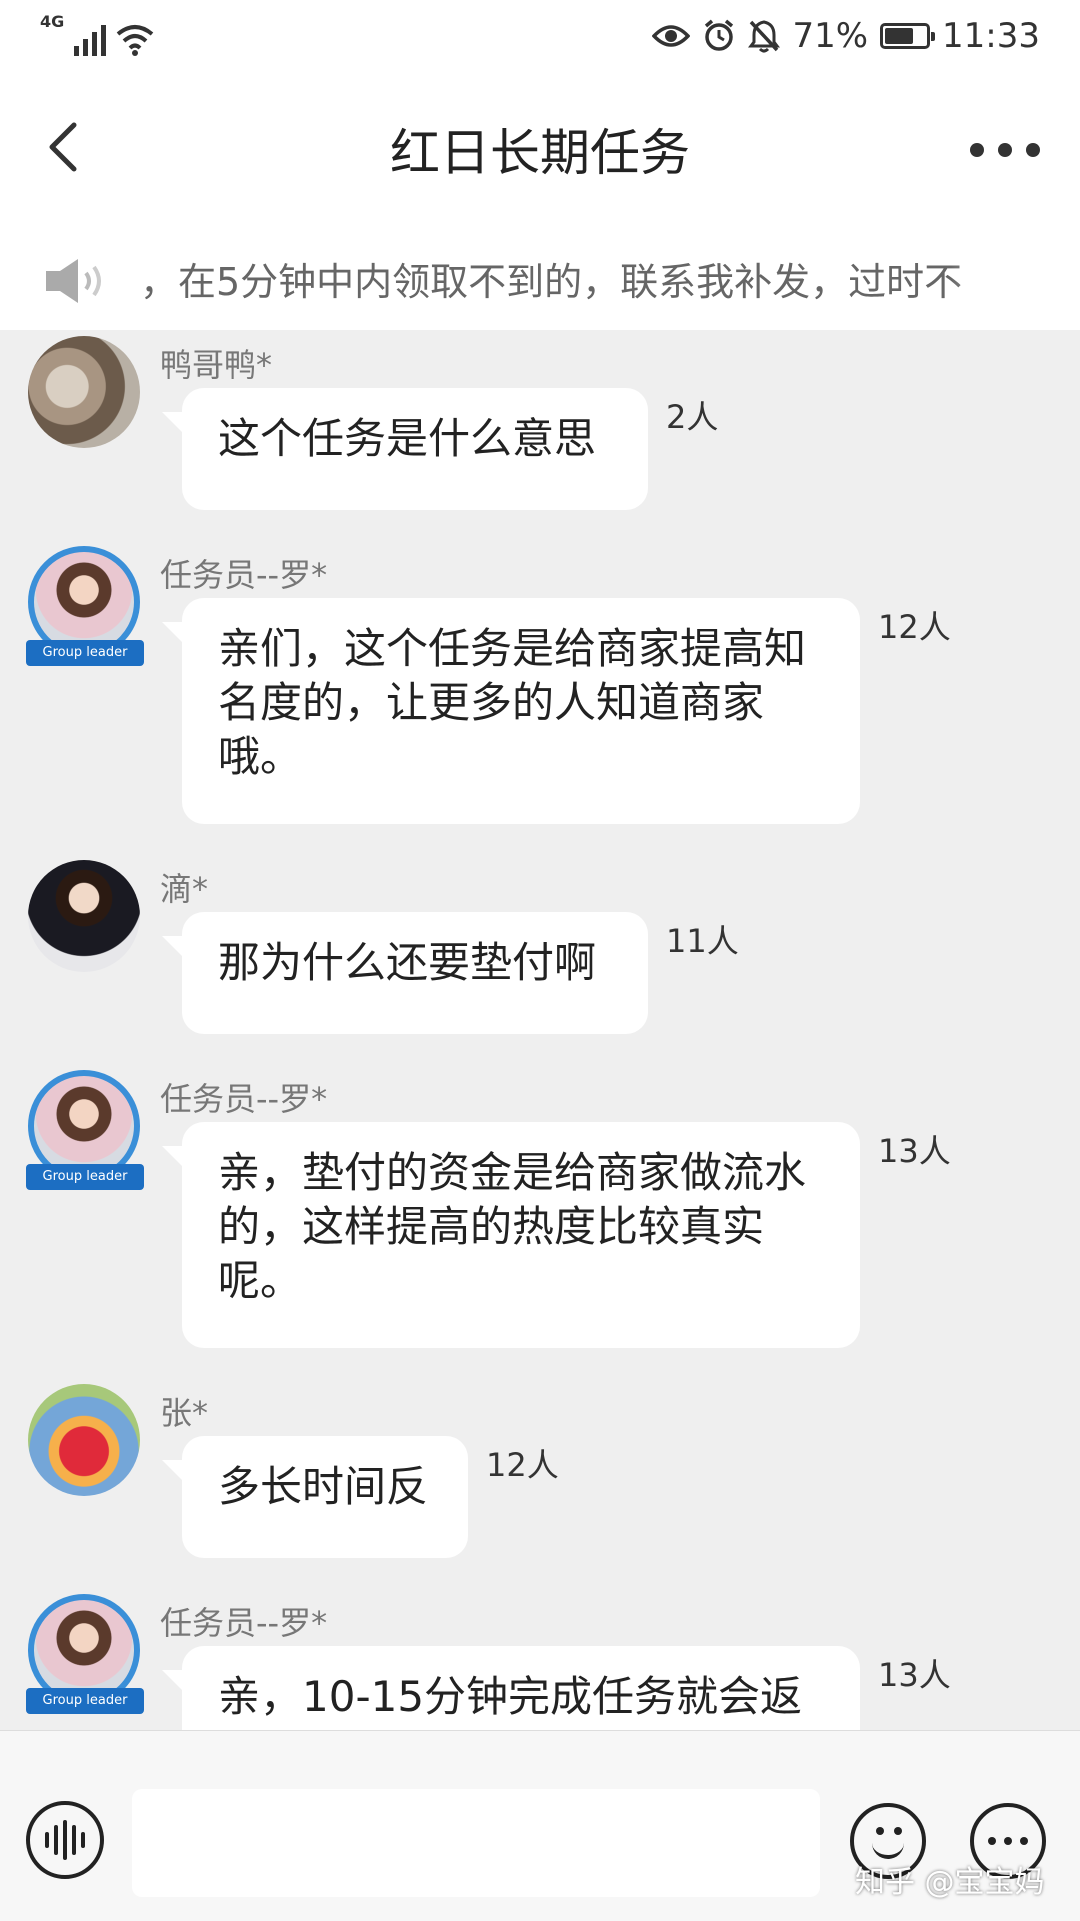  Describe the element at coordinates (90, 38) in the screenshot. I see `signal-icon` at that location.